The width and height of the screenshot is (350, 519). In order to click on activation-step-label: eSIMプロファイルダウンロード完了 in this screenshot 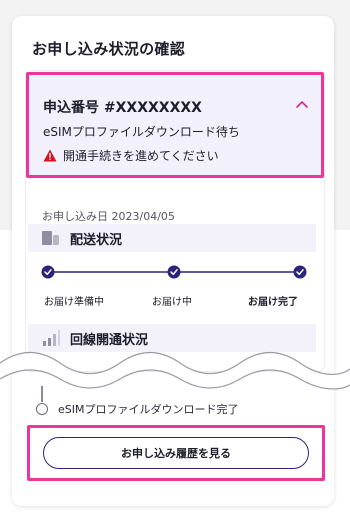, I will do `click(148, 409)`.